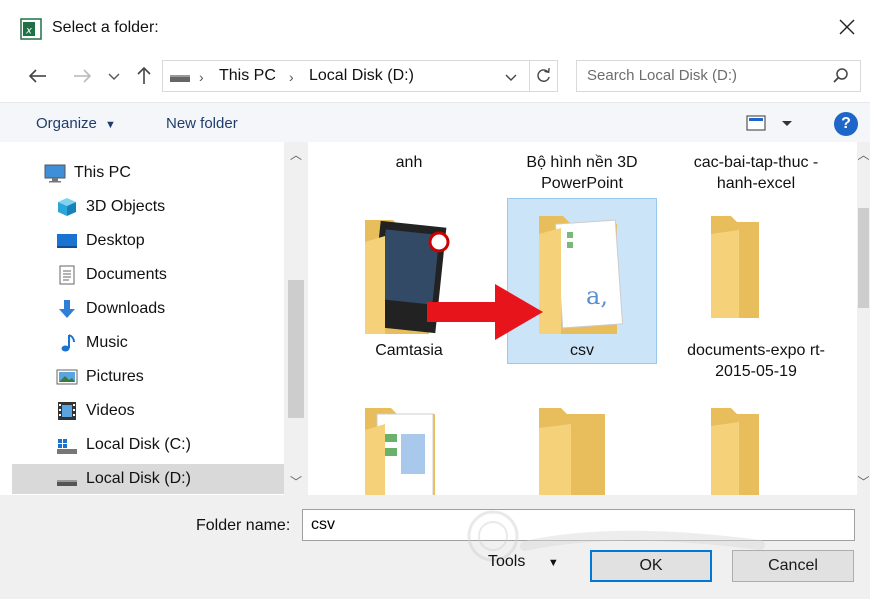 The width and height of the screenshot is (870, 599). I want to click on cube-icon, so click(67, 207).